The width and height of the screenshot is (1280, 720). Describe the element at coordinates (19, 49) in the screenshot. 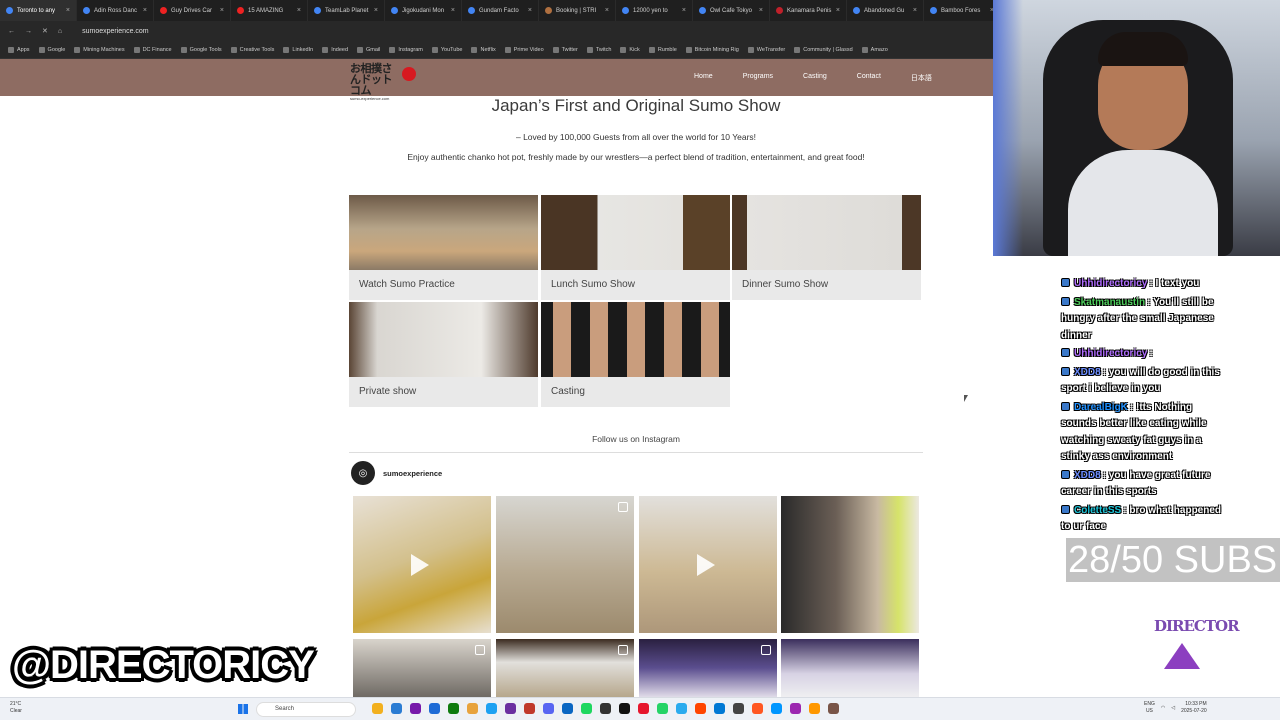

I see `bookmark-item: Apps` at that location.